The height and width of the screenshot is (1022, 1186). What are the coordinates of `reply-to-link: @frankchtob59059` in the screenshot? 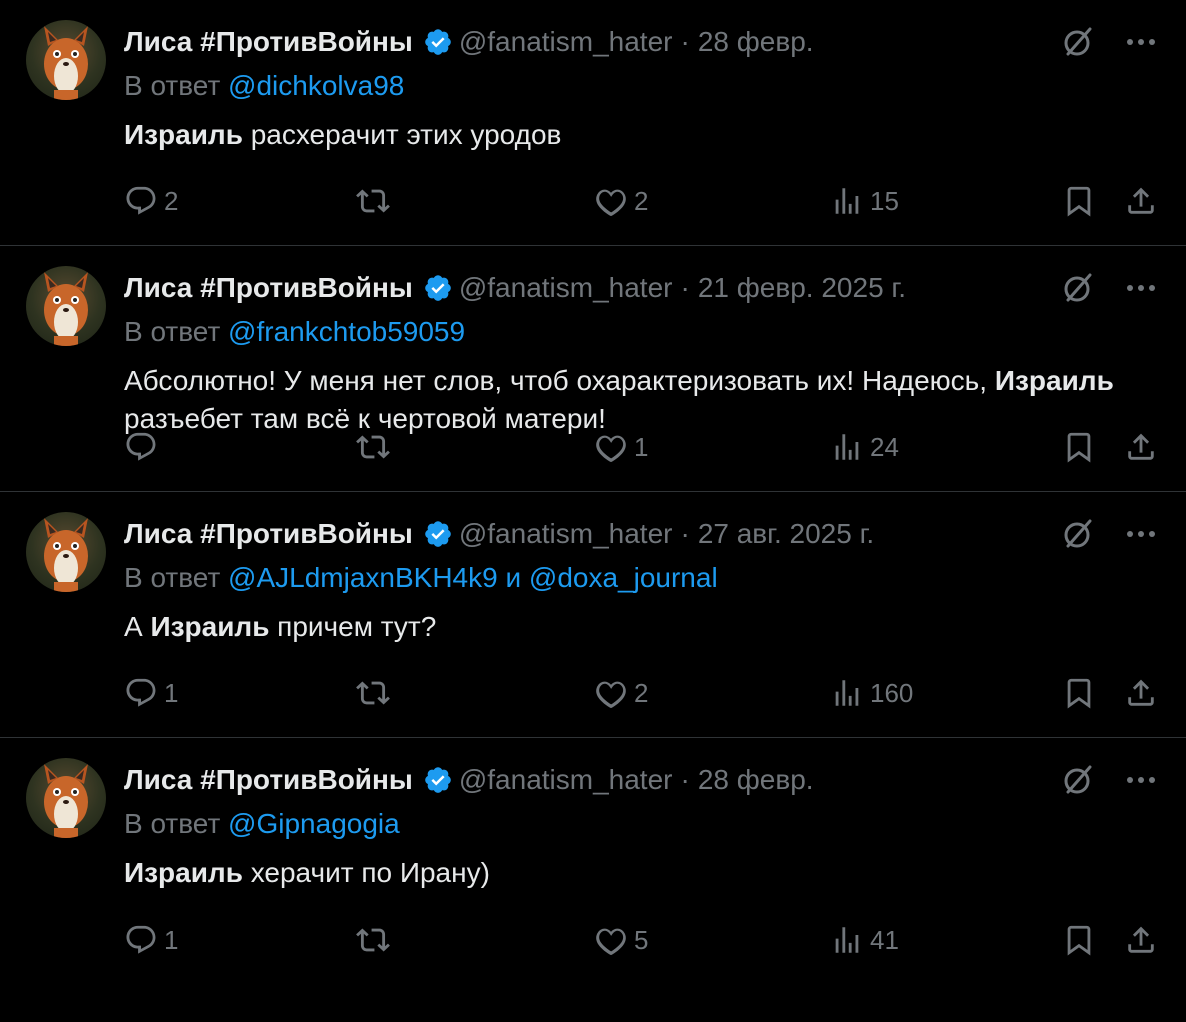 It's located at (346, 331).